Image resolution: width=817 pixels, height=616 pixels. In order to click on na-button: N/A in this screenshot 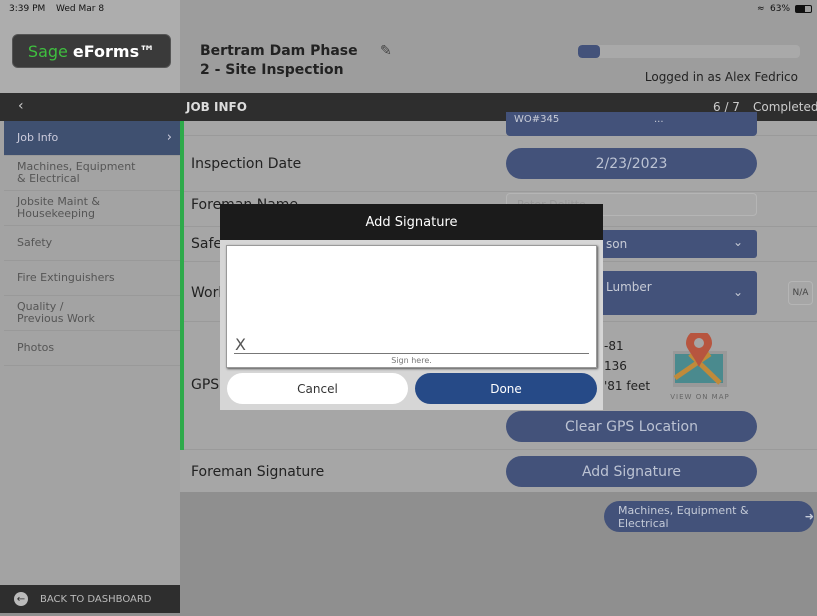, I will do `click(800, 293)`.